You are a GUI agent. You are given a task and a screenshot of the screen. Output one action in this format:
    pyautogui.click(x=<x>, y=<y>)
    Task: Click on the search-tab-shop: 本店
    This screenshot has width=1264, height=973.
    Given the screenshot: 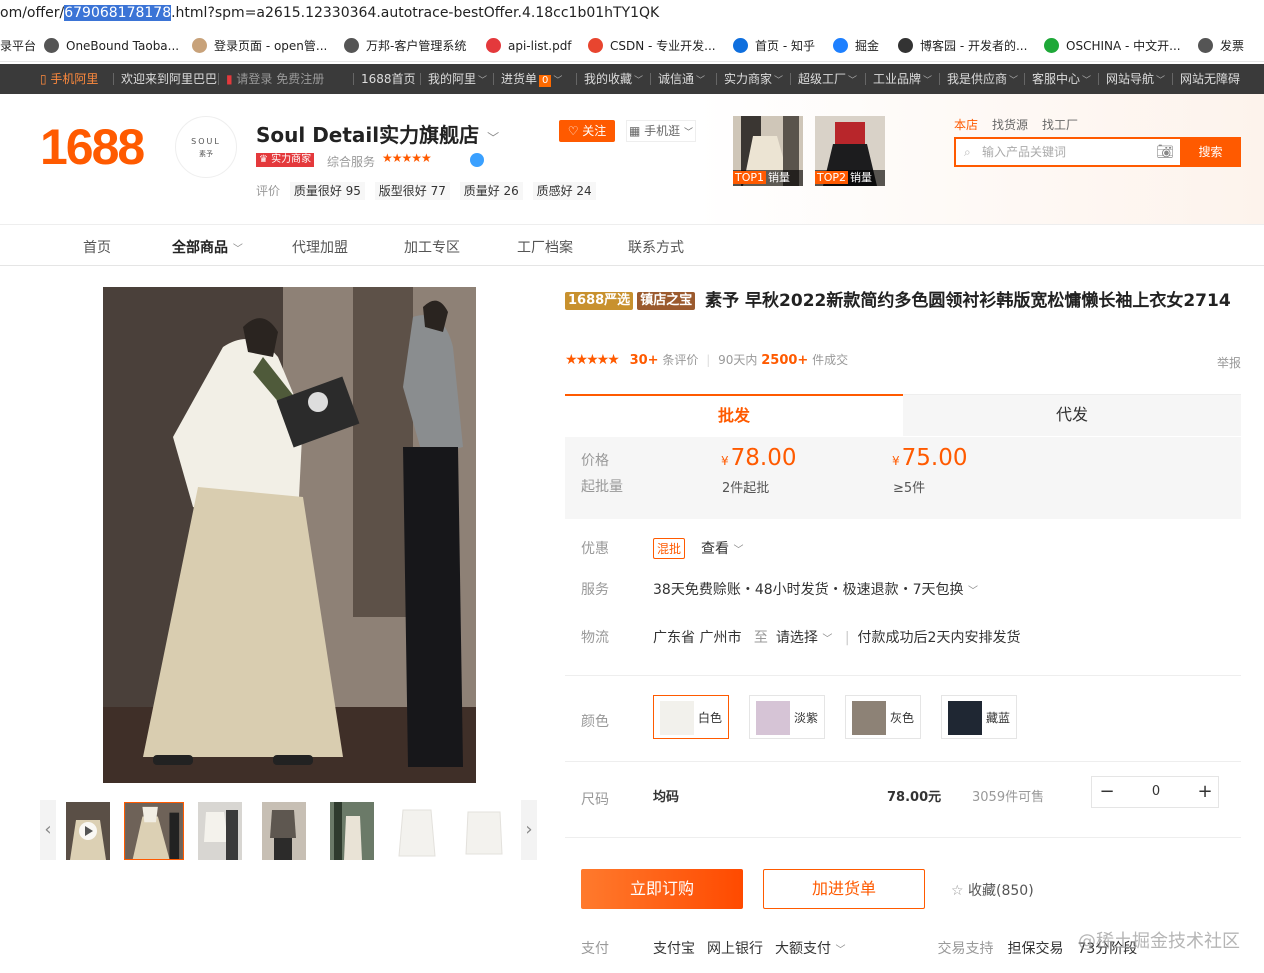 What is the action you would take?
    pyautogui.click(x=966, y=125)
    